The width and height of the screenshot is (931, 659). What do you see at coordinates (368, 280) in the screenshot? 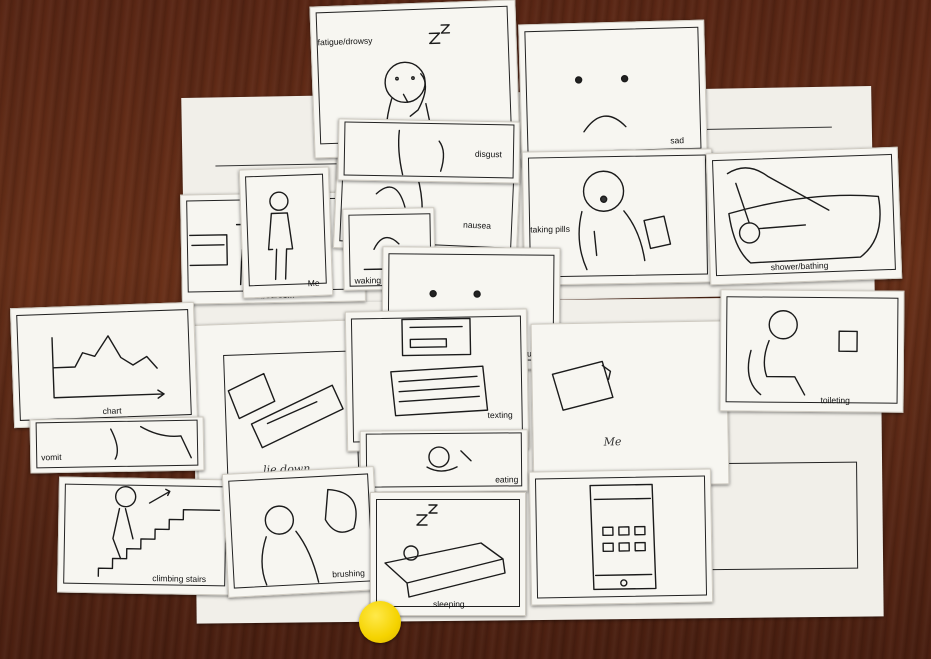
I see `card-label: waking` at bounding box center [368, 280].